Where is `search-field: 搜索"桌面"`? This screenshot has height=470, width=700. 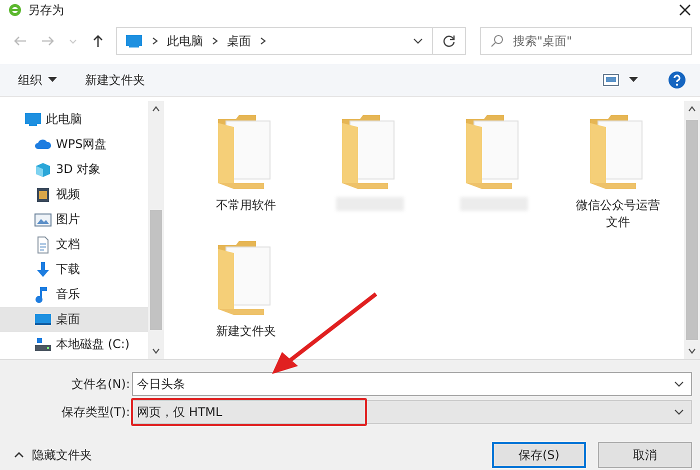 search-field: 搜索"桌面" is located at coordinates (586, 41).